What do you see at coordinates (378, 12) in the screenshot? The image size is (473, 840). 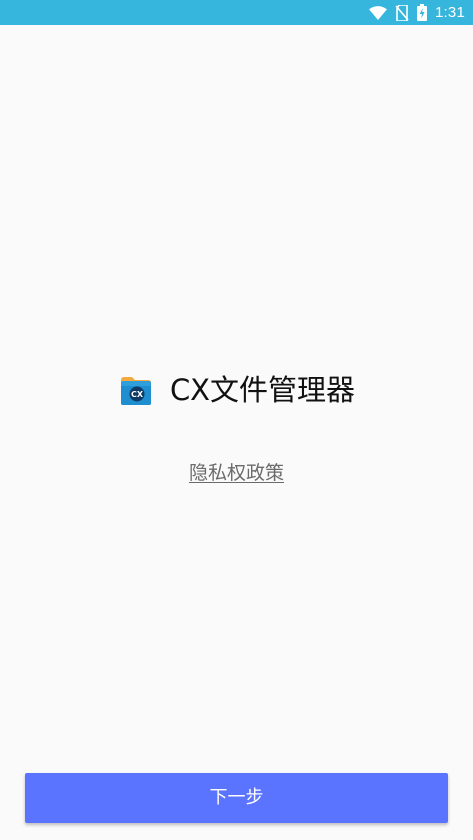 I see `wifi-icon` at bounding box center [378, 12].